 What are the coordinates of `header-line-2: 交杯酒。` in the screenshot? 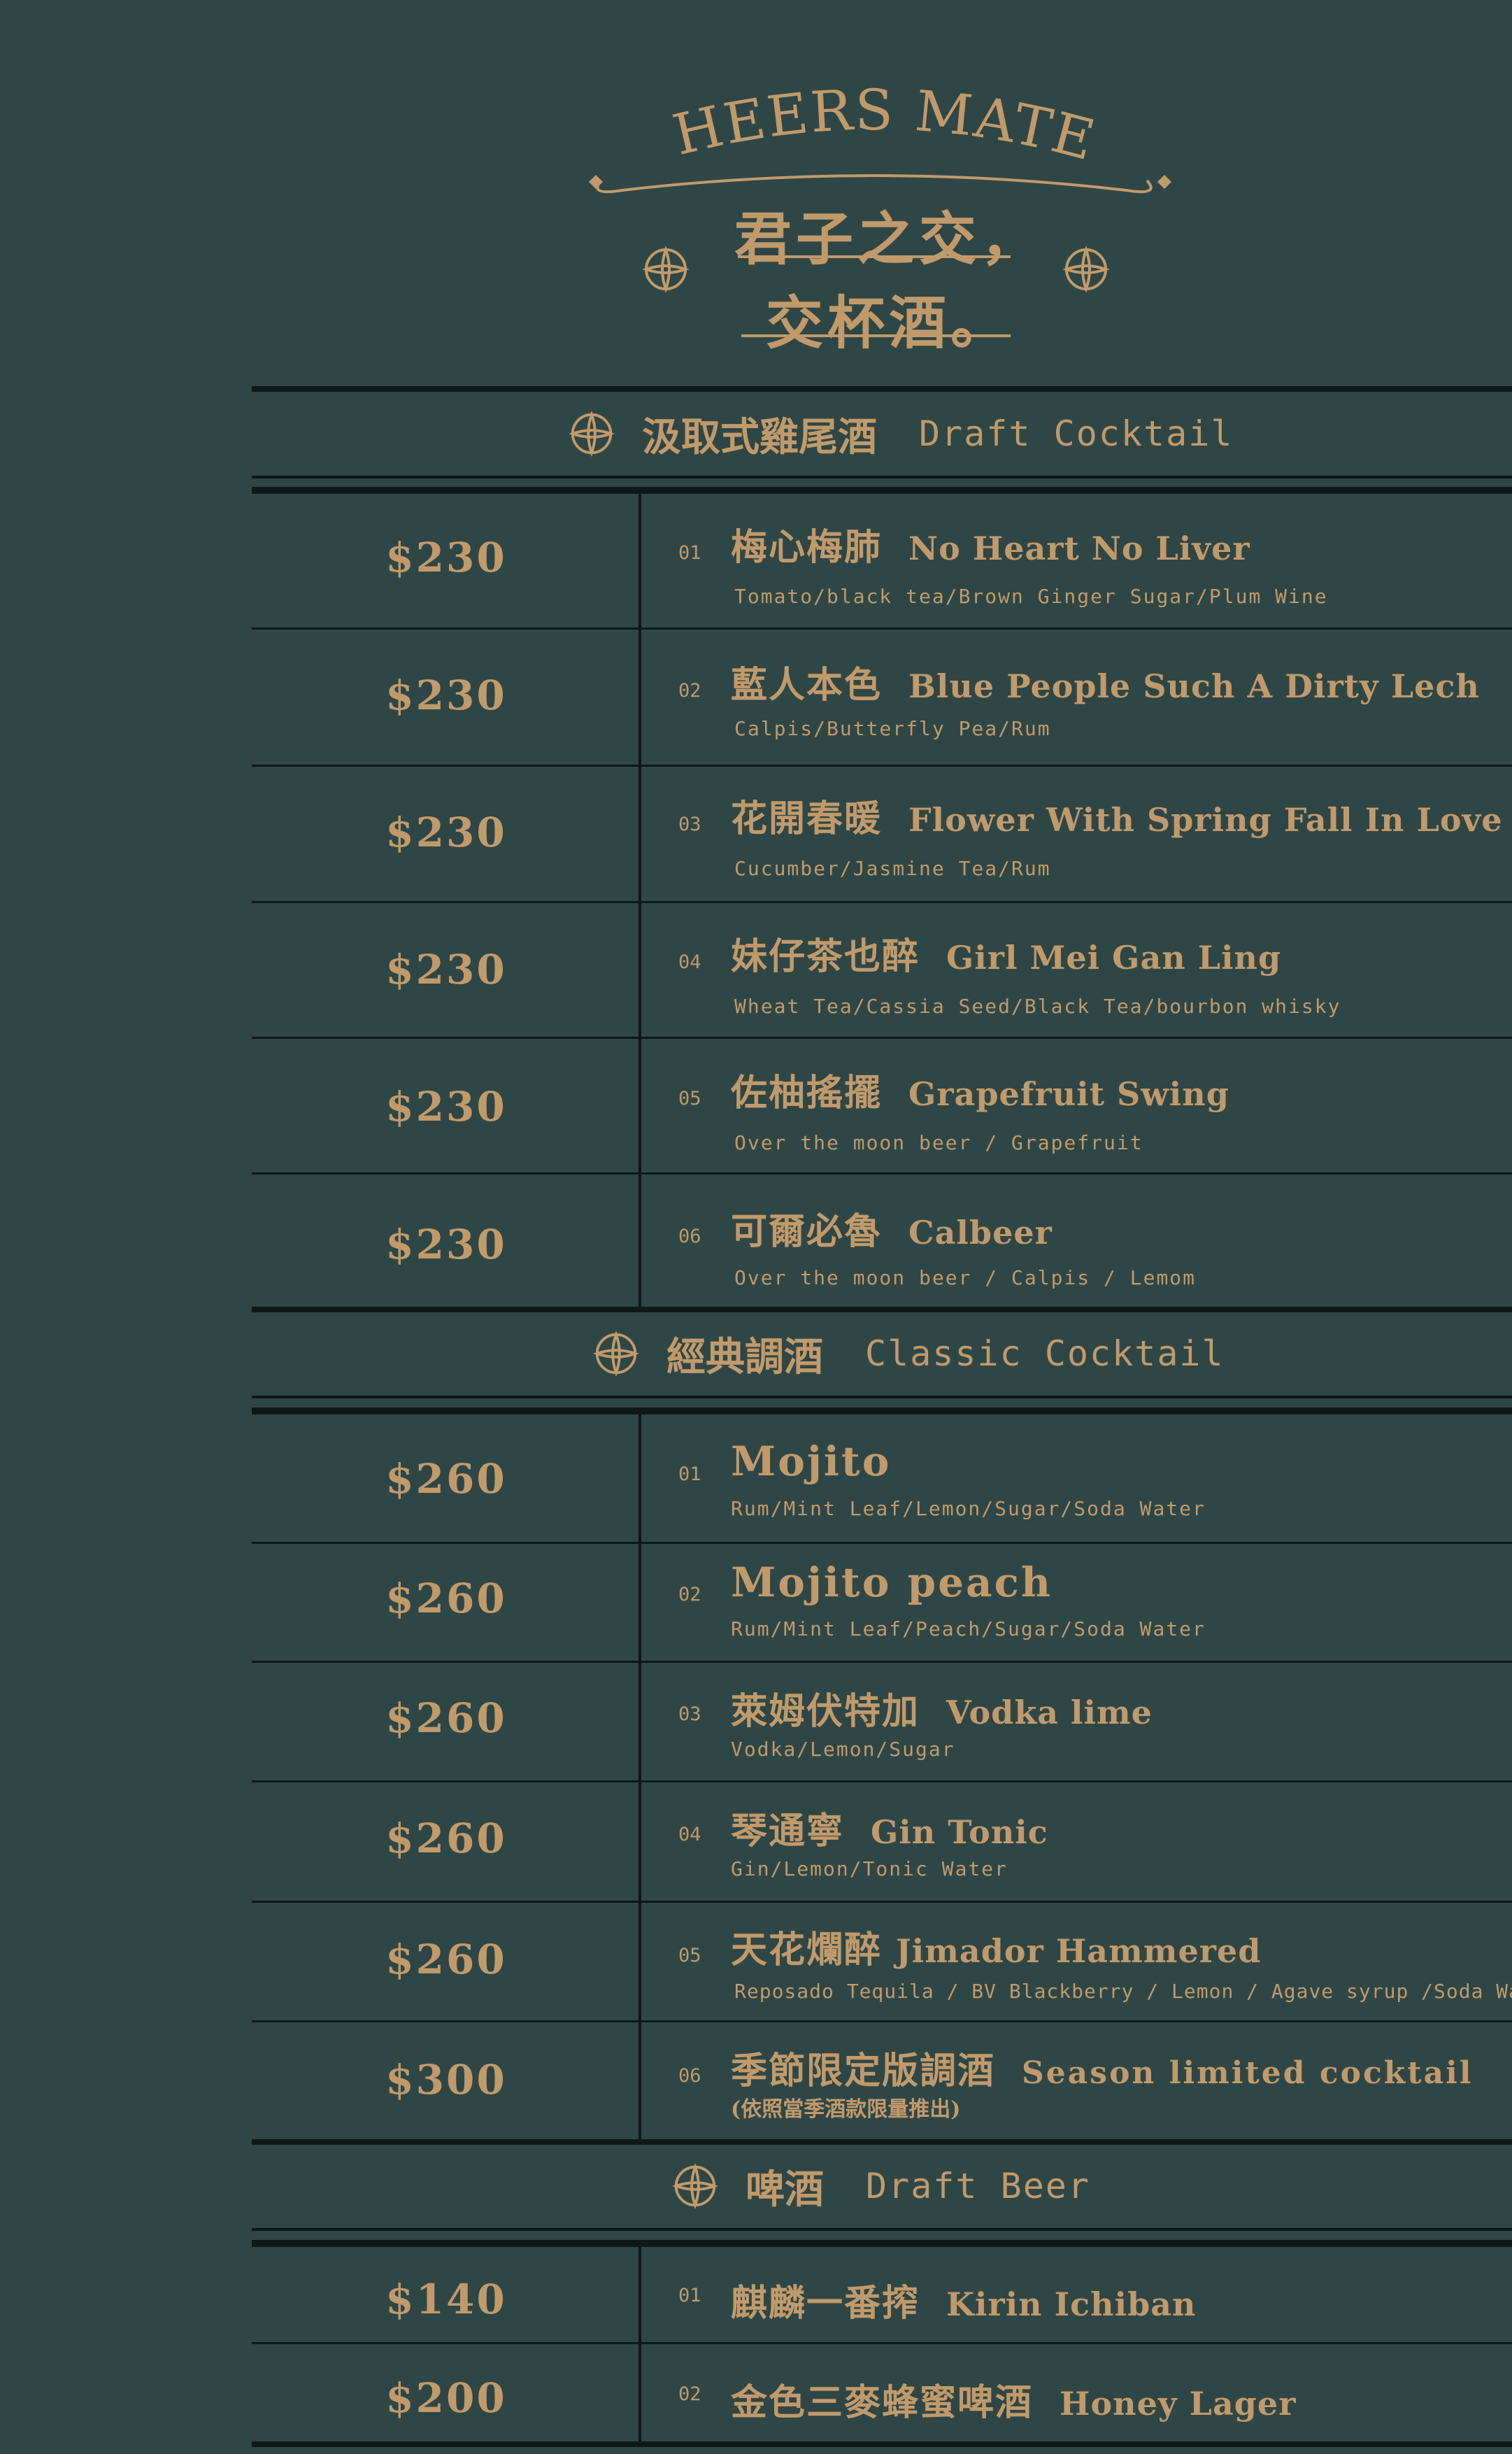 It's located at (889, 323).